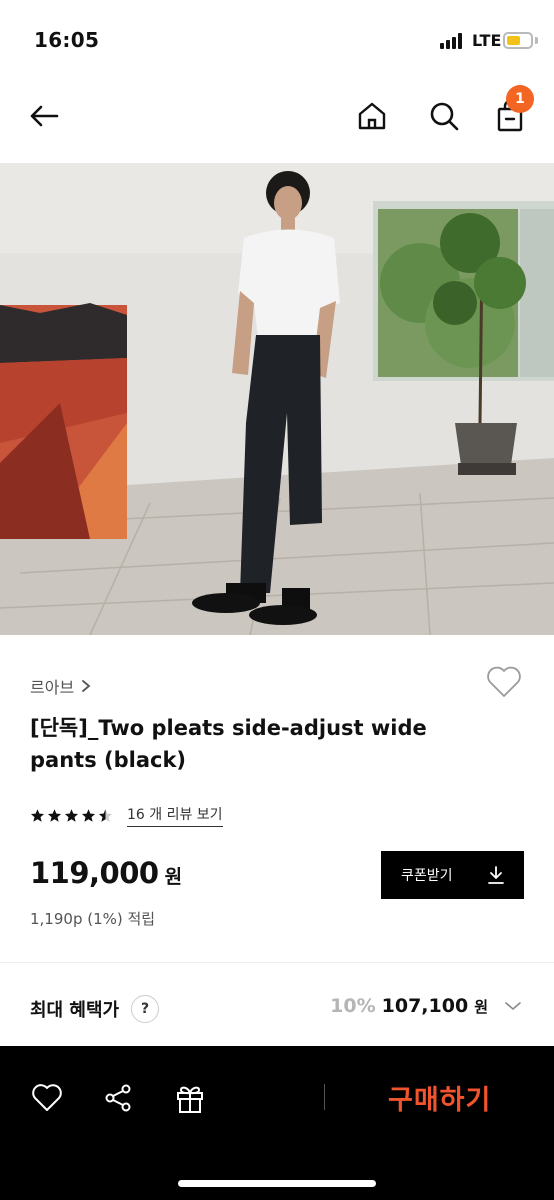  I want to click on rating-stars, so click(71, 815).